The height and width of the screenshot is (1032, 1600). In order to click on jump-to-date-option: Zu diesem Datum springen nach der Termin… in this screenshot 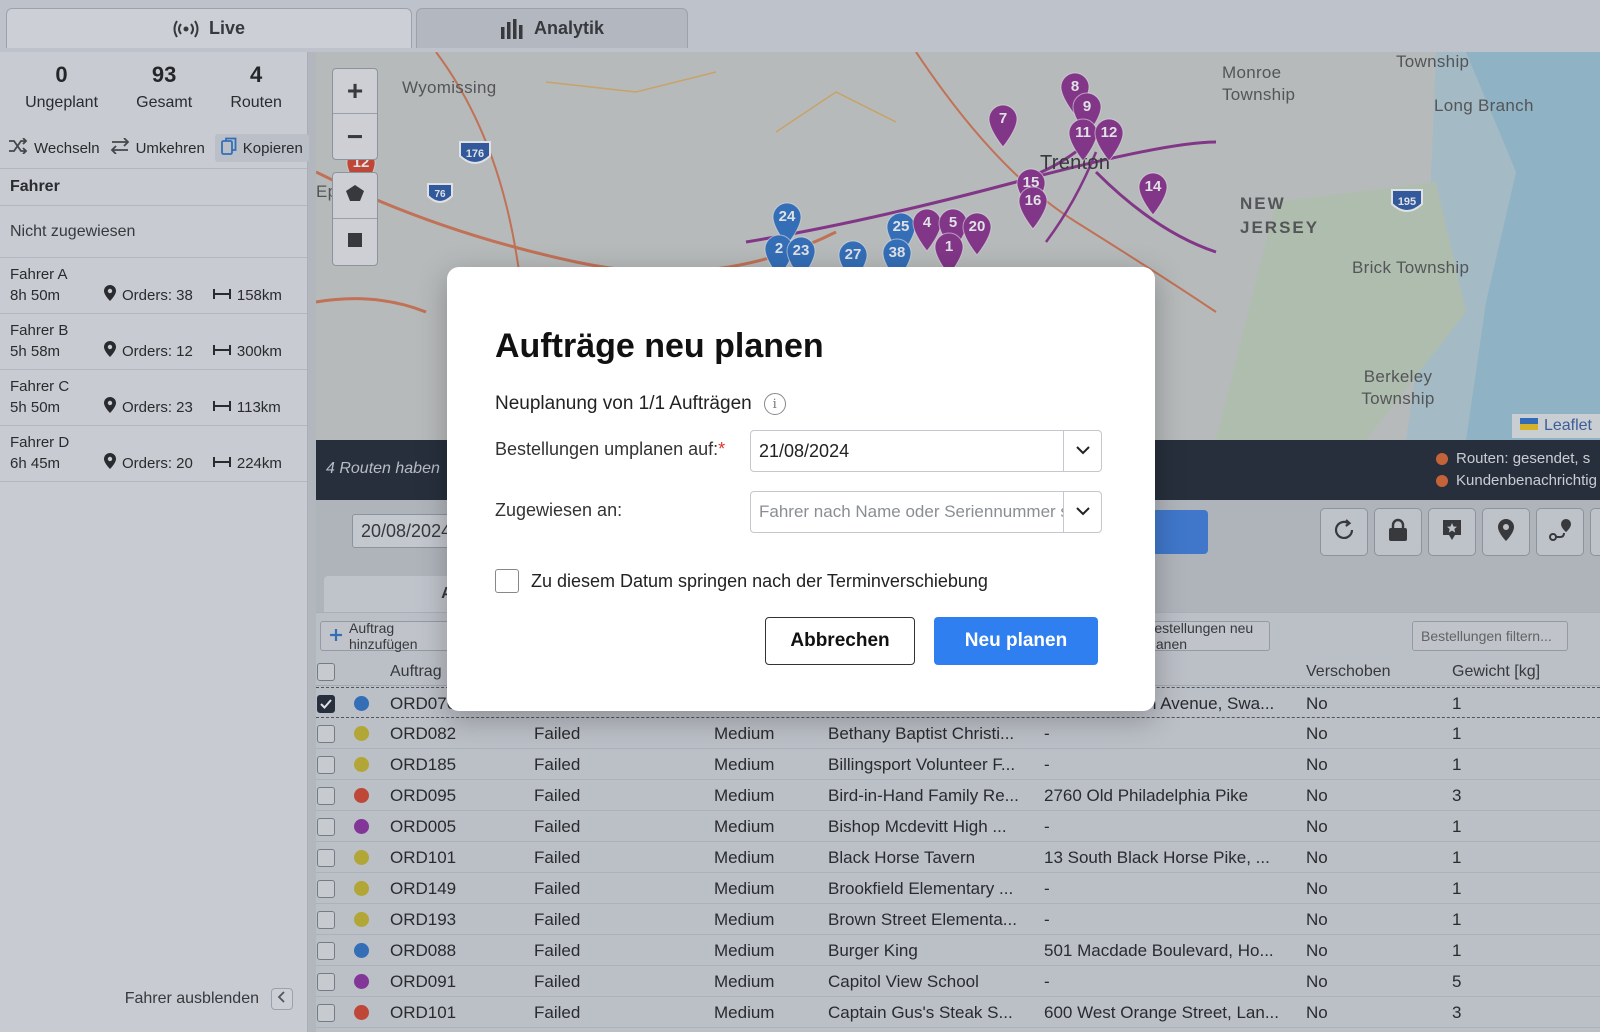, I will do `click(741, 581)`.